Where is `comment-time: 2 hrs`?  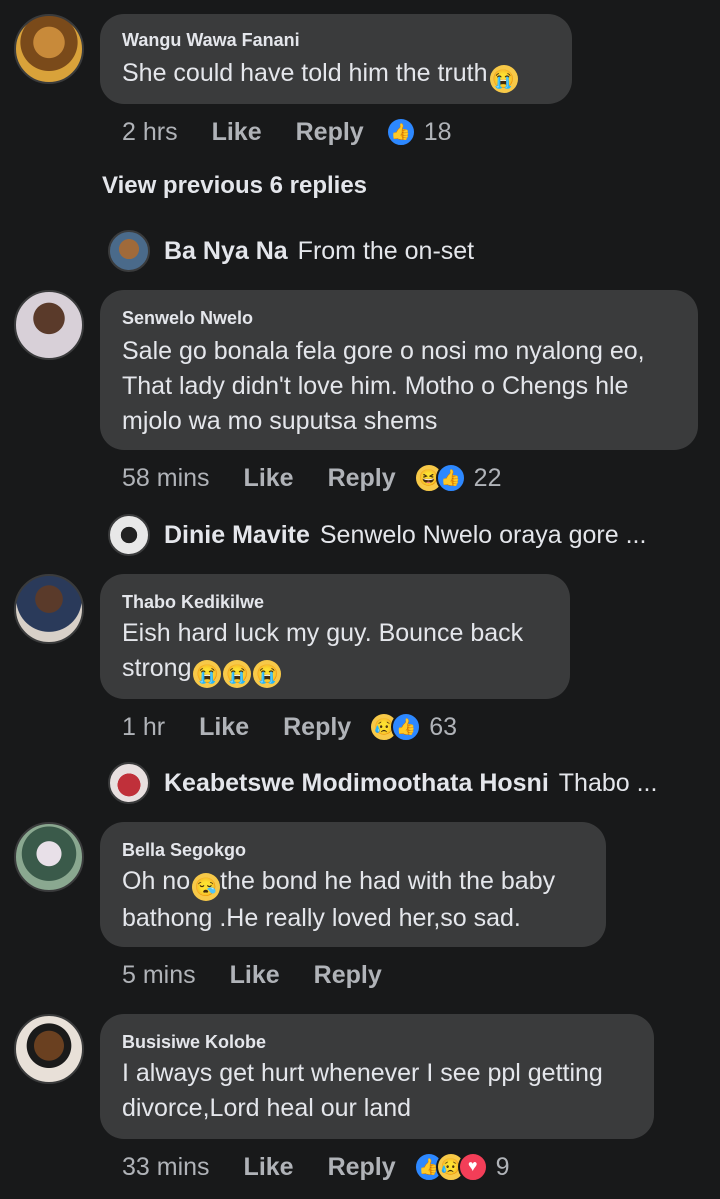 comment-time: 2 hrs is located at coordinates (150, 132).